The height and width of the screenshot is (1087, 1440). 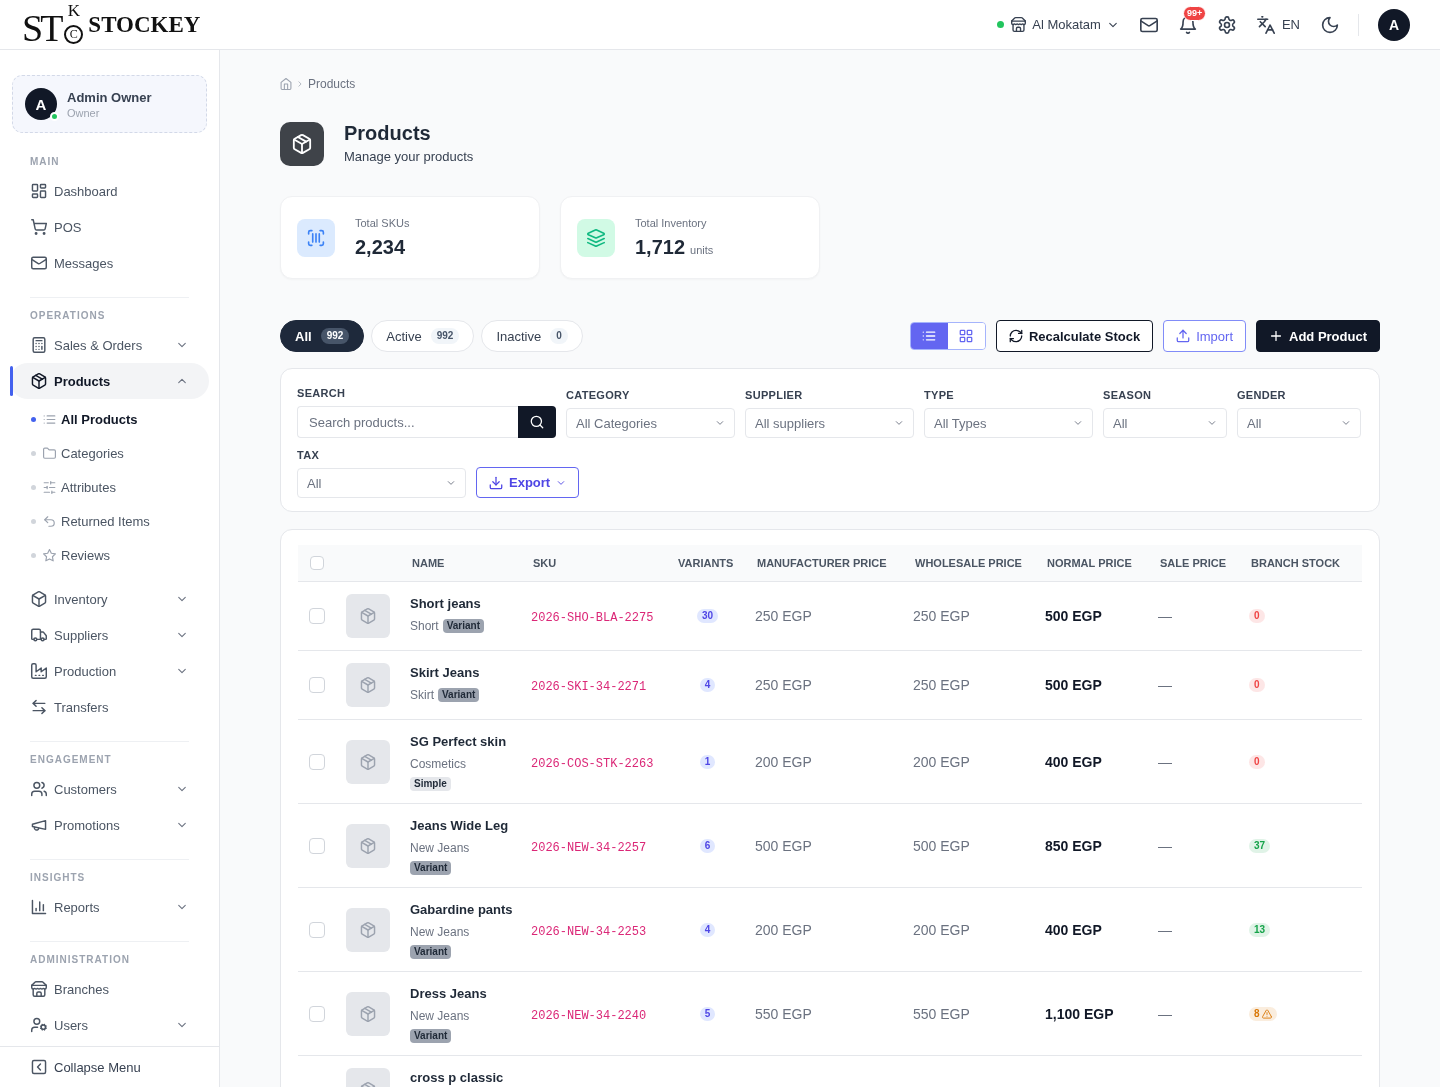 What do you see at coordinates (317, 563) in the screenshot?
I see `select-all-checkbox` at bounding box center [317, 563].